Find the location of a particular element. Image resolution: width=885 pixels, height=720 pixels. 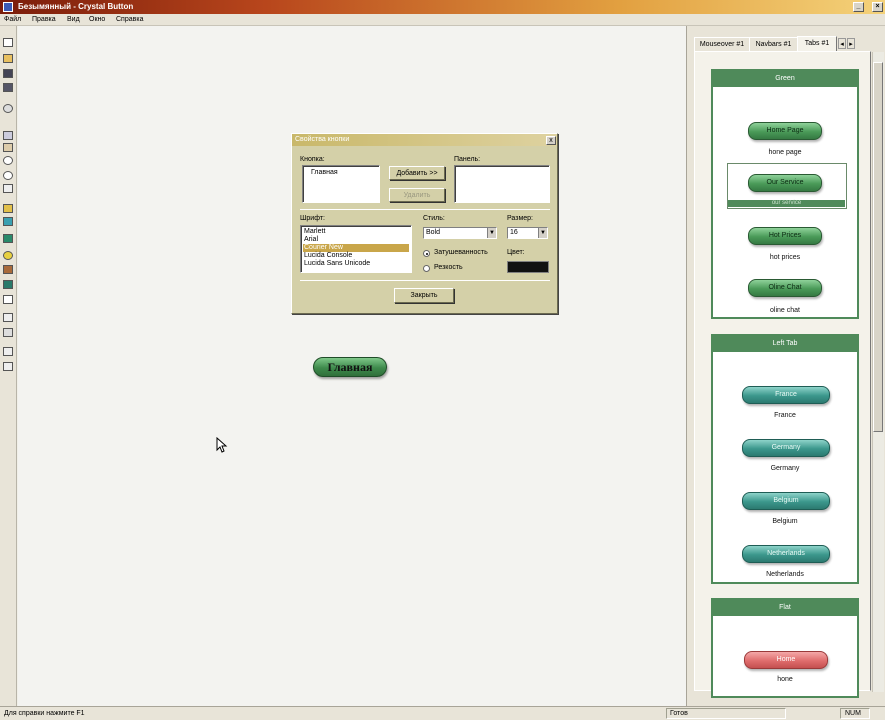

canvas-button-preview: Главная is located at coordinates (350, 367).